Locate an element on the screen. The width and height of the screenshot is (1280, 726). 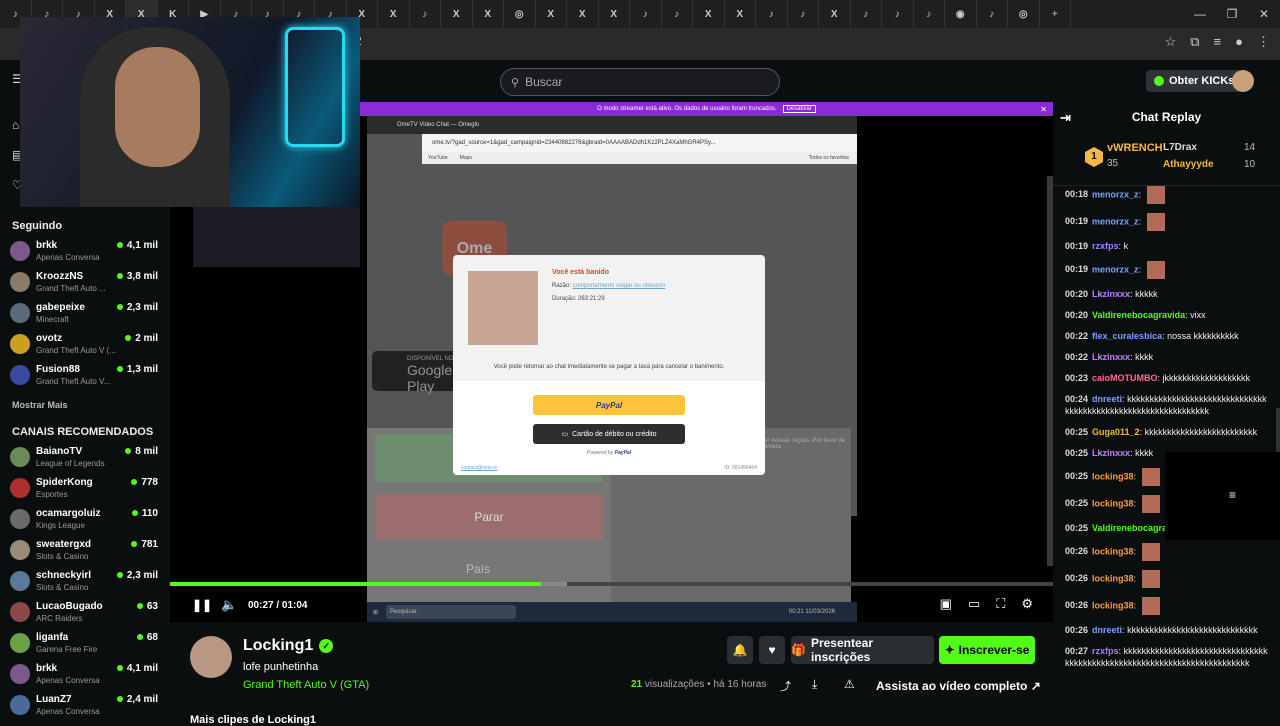
get-kicks-button: Obter KICKs is located at coordinates (1194, 81).